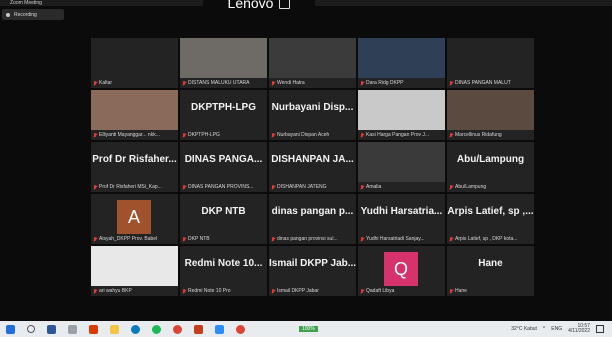  What do you see at coordinates (490, 263) in the screenshot?
I see `participant-display-name: Hane` at bounding box center [490, 263].